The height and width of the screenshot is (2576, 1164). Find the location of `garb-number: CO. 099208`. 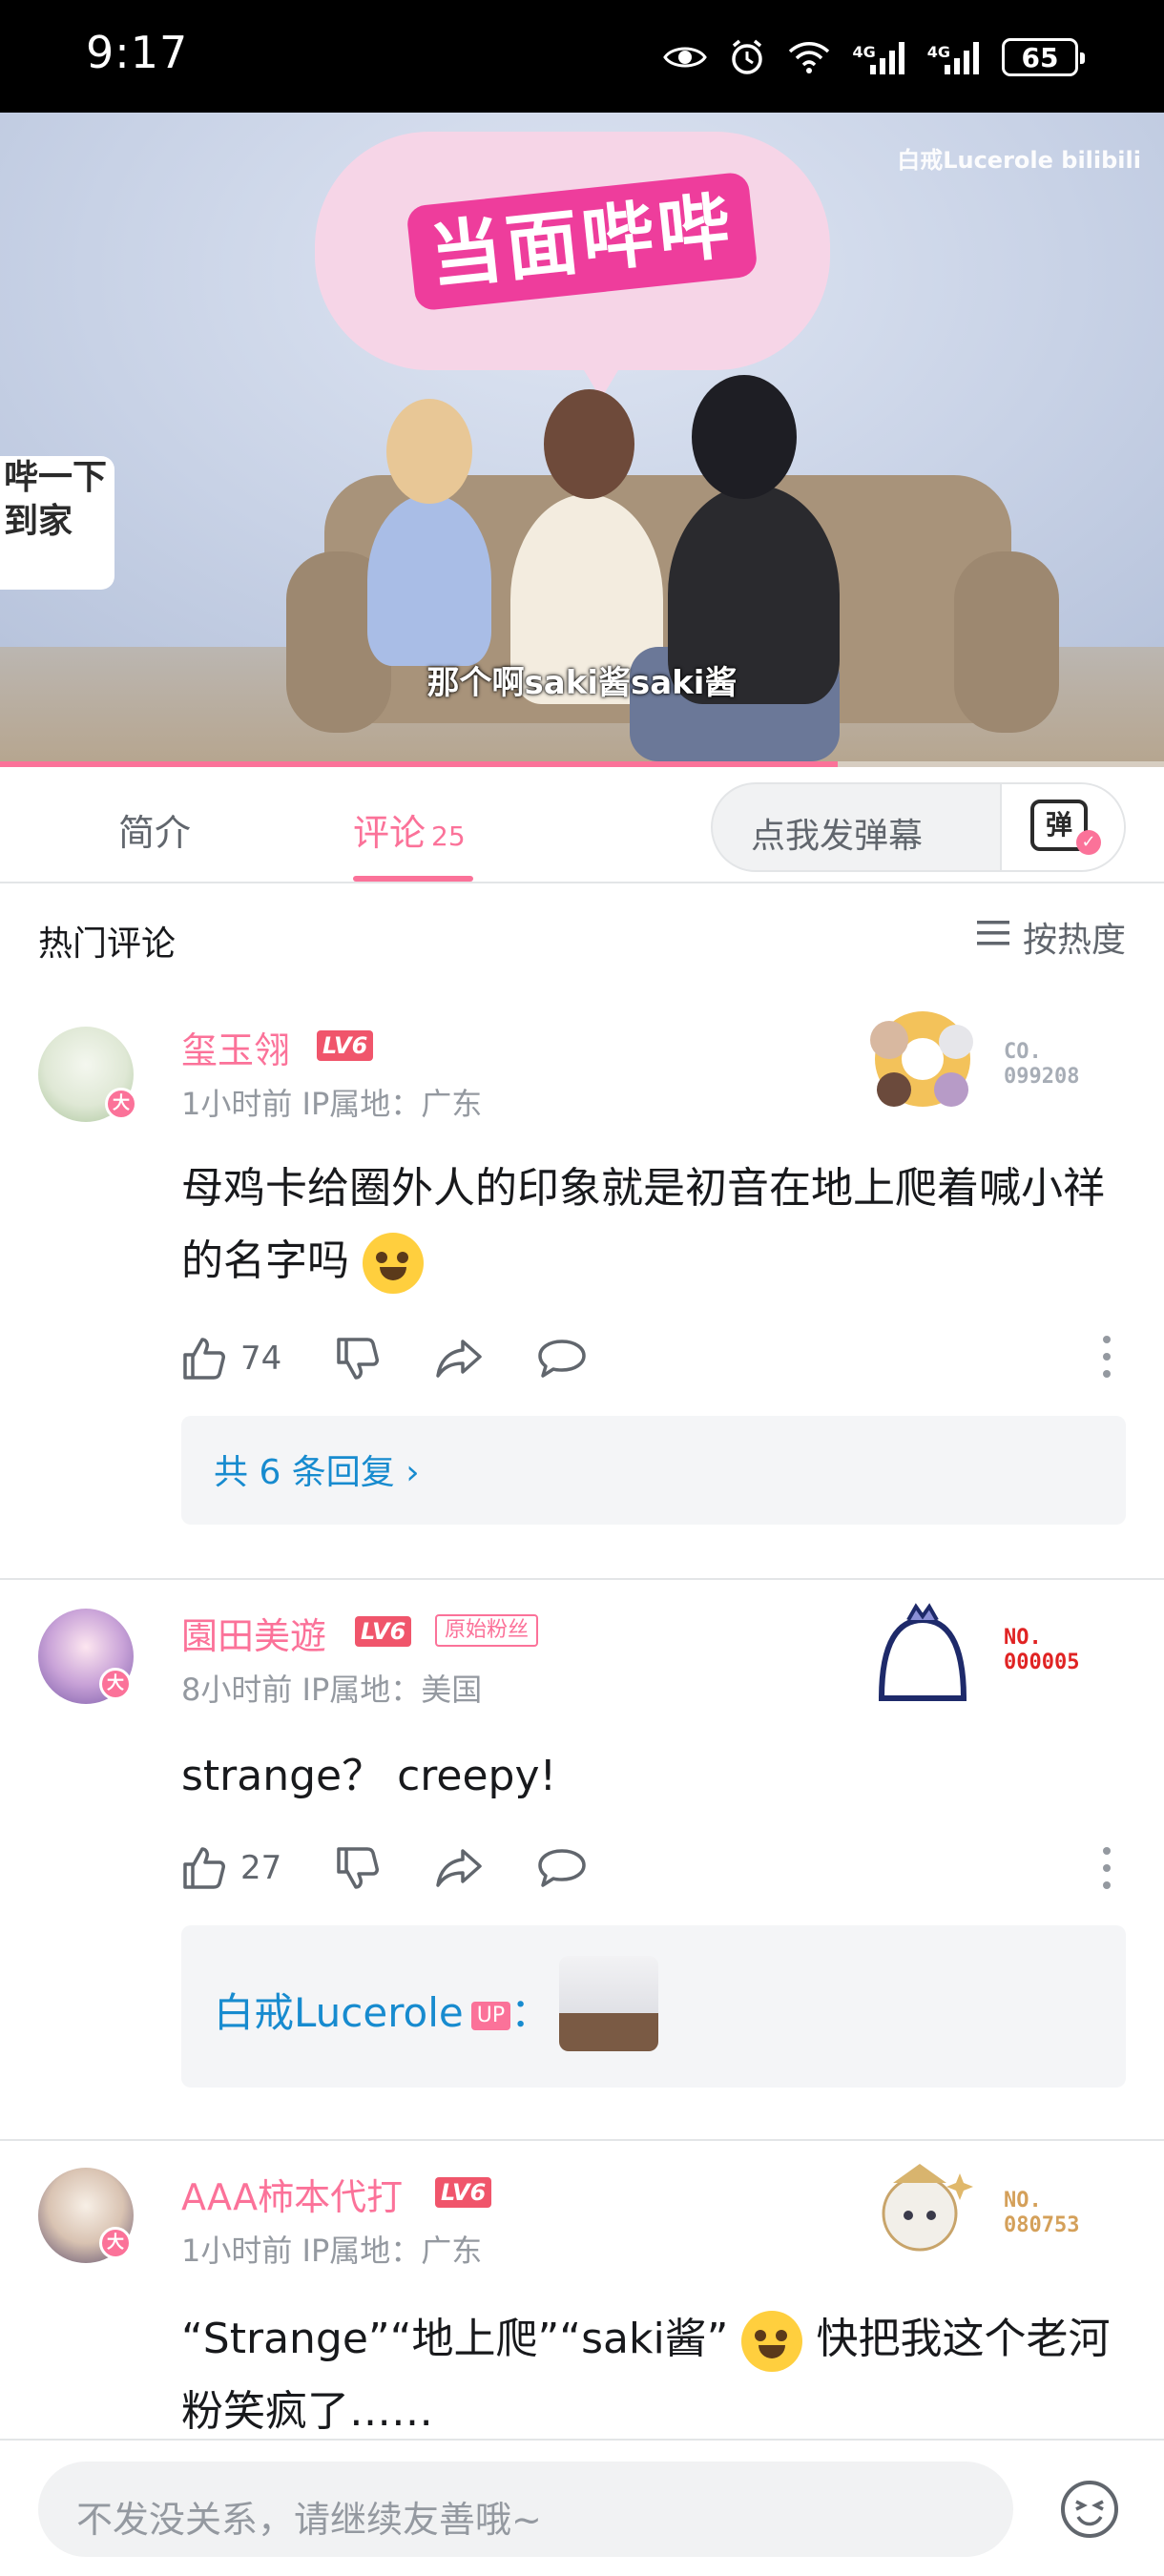

garb-number: CO. 099208 is located at coordinates (1041, 1065).